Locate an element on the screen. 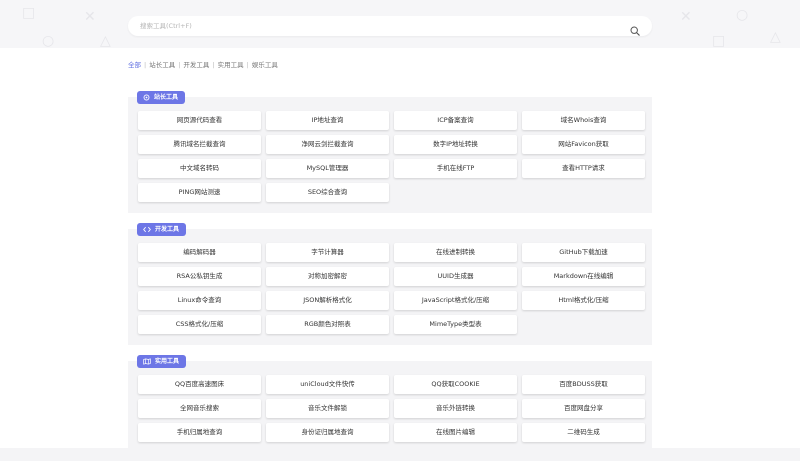 Image resolution: width=800 pixels, height=461 pixels. tool-button: RSA公私钥生成 is located at coordinates (199, 276).